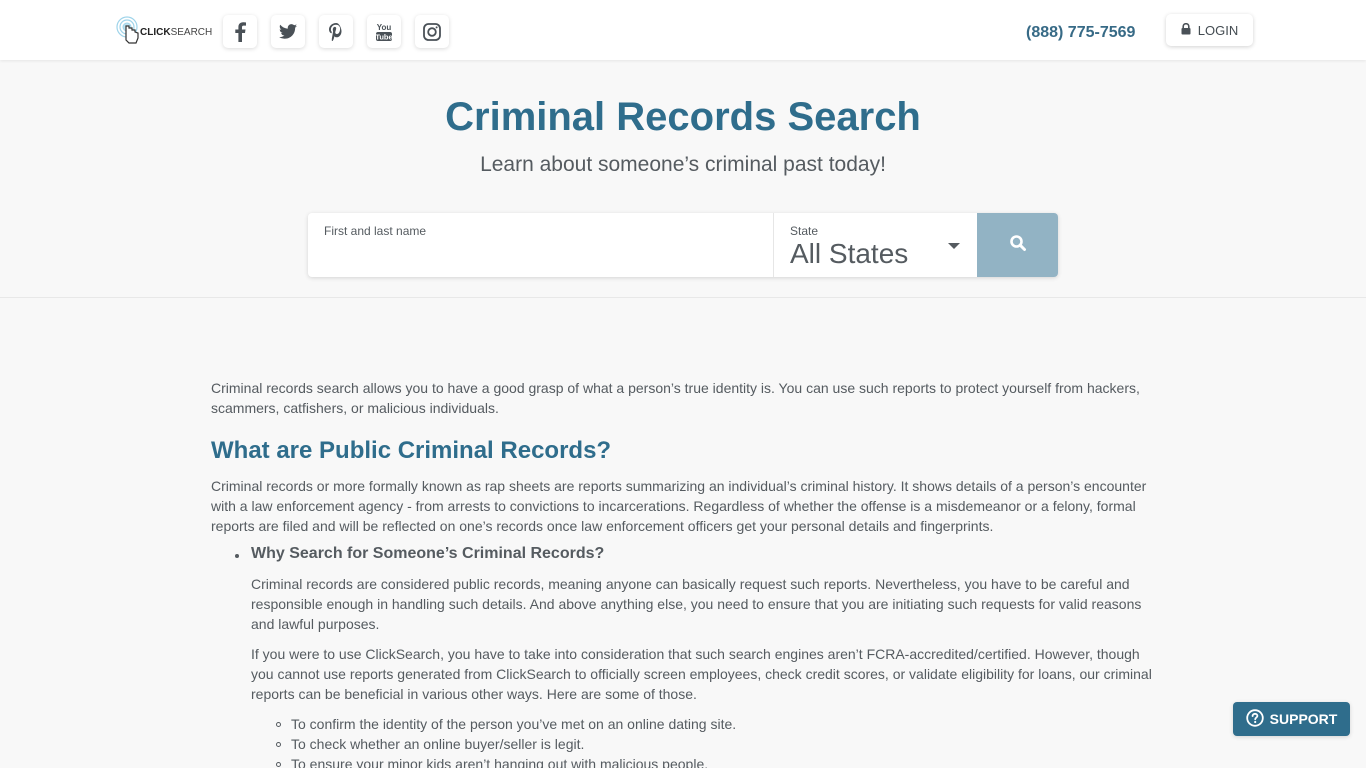  I want to click on facebook-link, so click(240, 31).